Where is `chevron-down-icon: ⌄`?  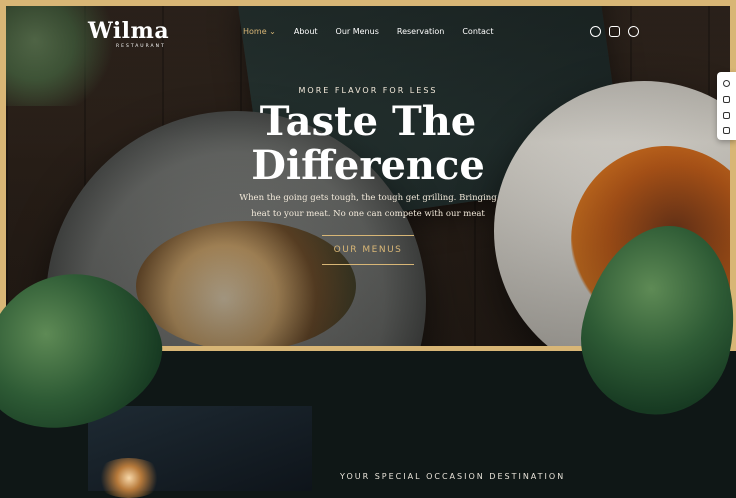
chevron-down-icon: ⌄ is located at coordinates (272, 31).